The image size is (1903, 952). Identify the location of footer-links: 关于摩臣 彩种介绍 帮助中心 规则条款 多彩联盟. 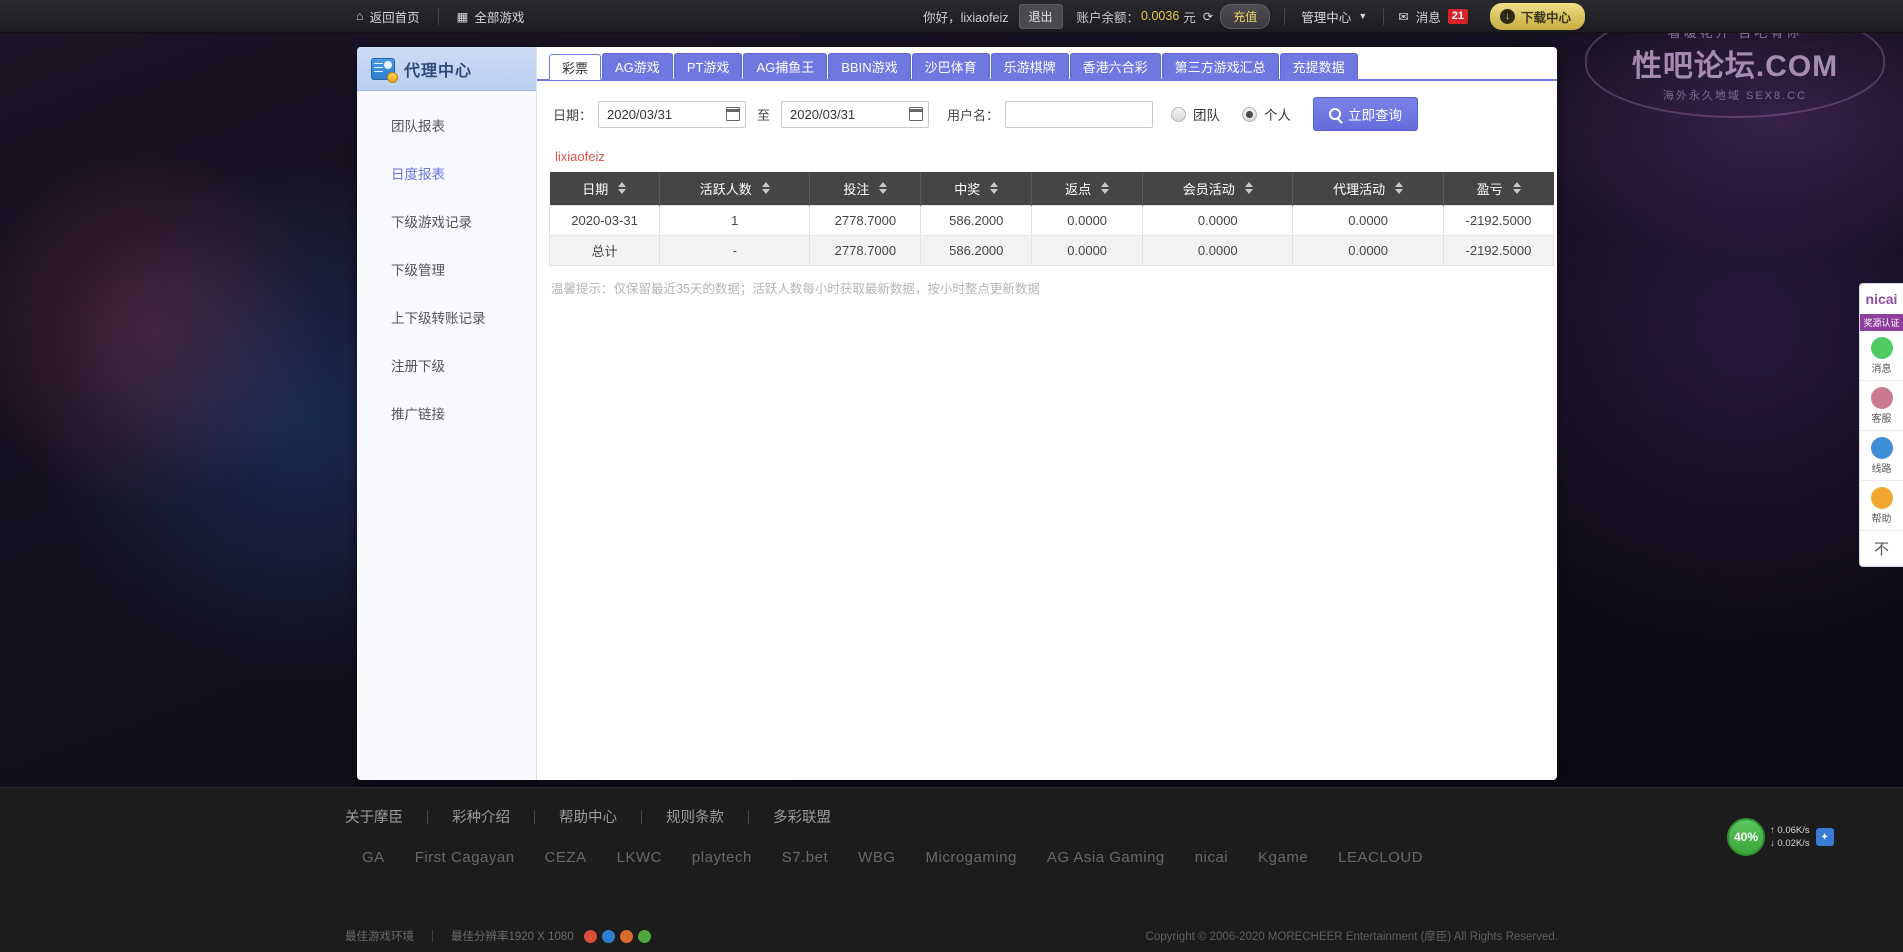
(951, 807).